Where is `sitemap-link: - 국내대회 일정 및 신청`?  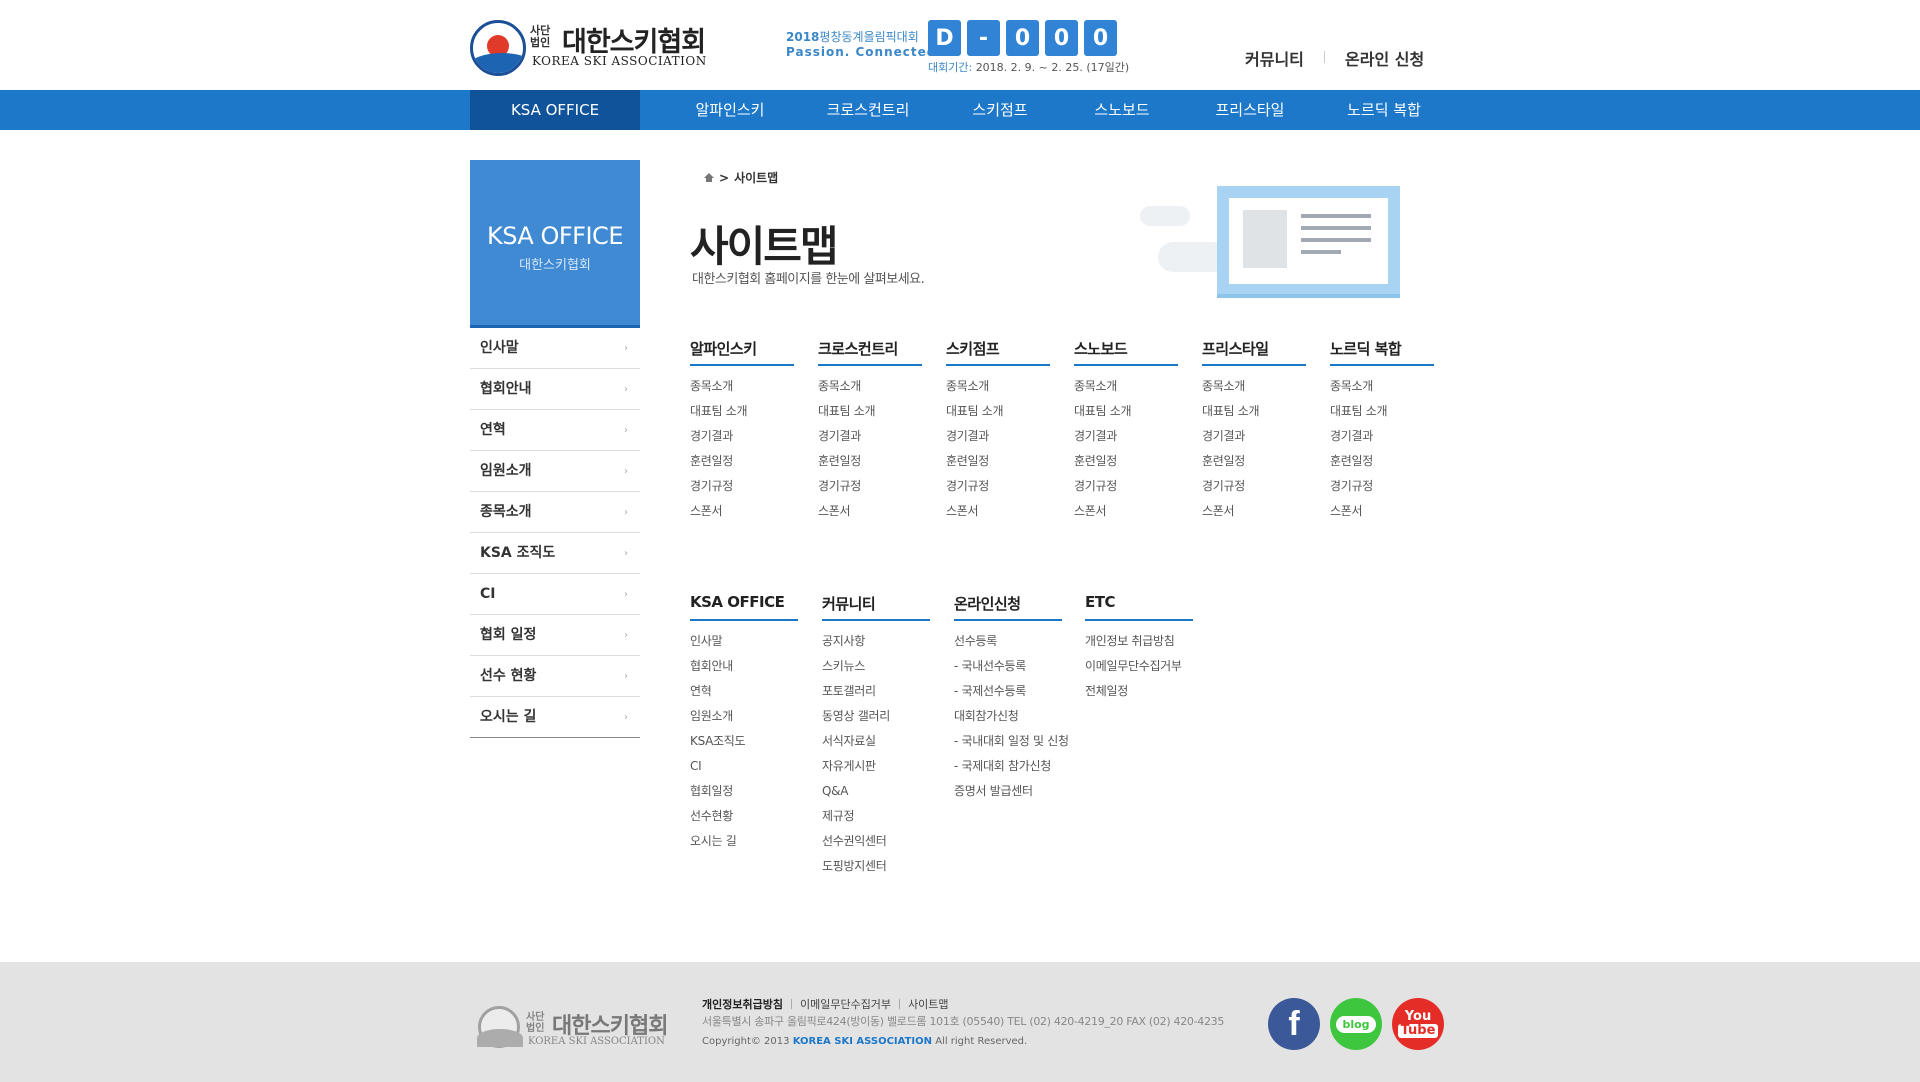 sitemap-link: - 국내대회 일정 및 신청 is located at coordinates (1011, 745).